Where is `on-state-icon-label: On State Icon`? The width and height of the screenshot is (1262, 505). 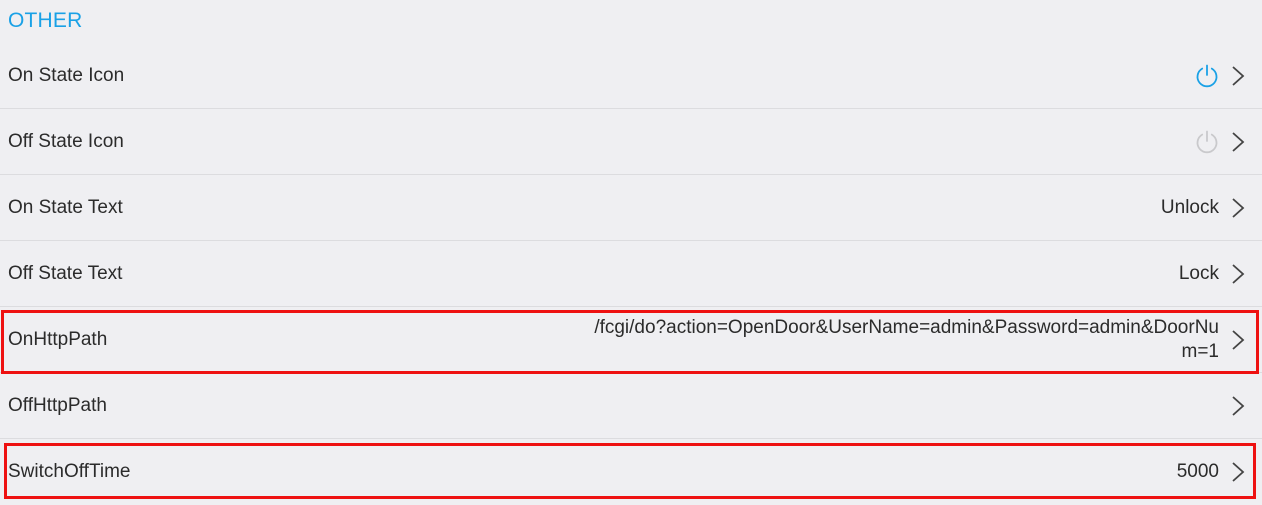 on-state-icon-label: On State Icon is located at coordinates (66, 75).